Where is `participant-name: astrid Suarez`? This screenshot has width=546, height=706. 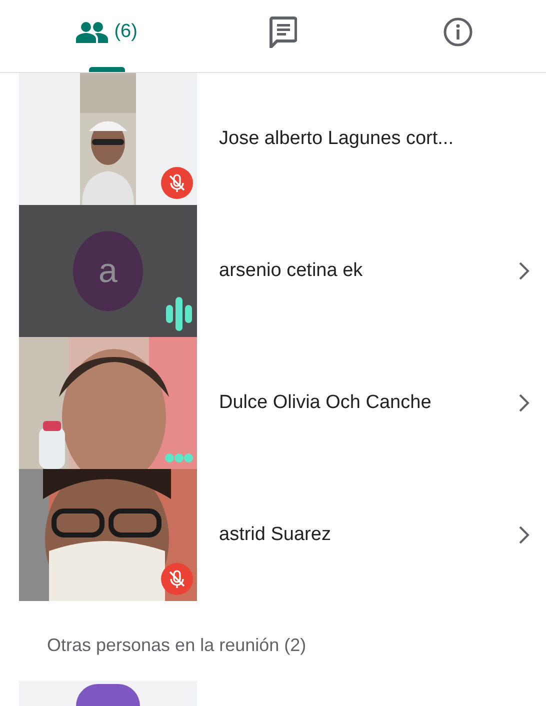
participant-name: astrid Suarez is located at coordinates (275, 535).